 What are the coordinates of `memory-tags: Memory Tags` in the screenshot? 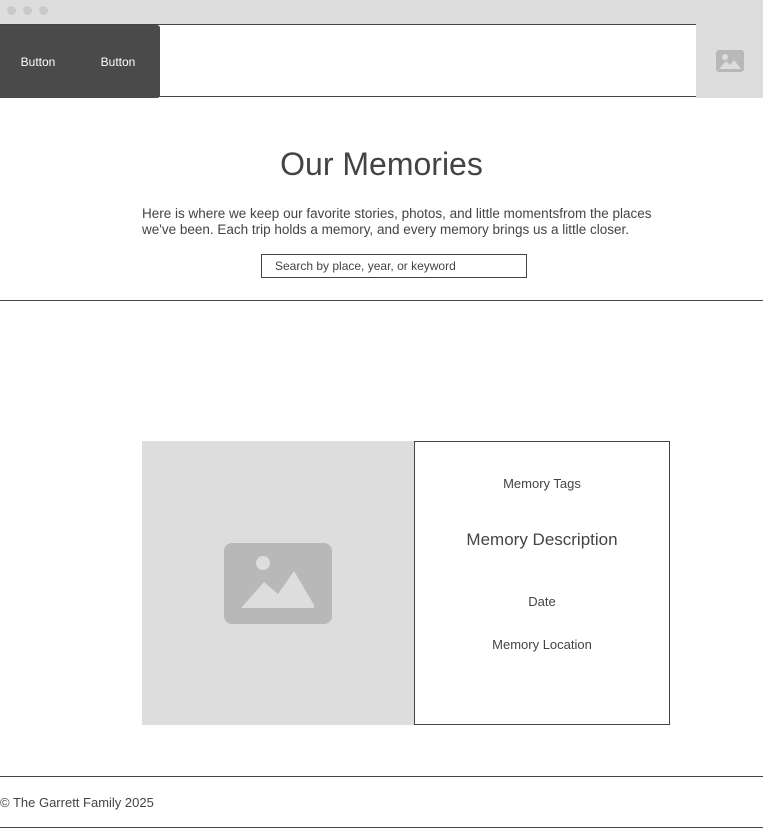 It's located at (542, 483).